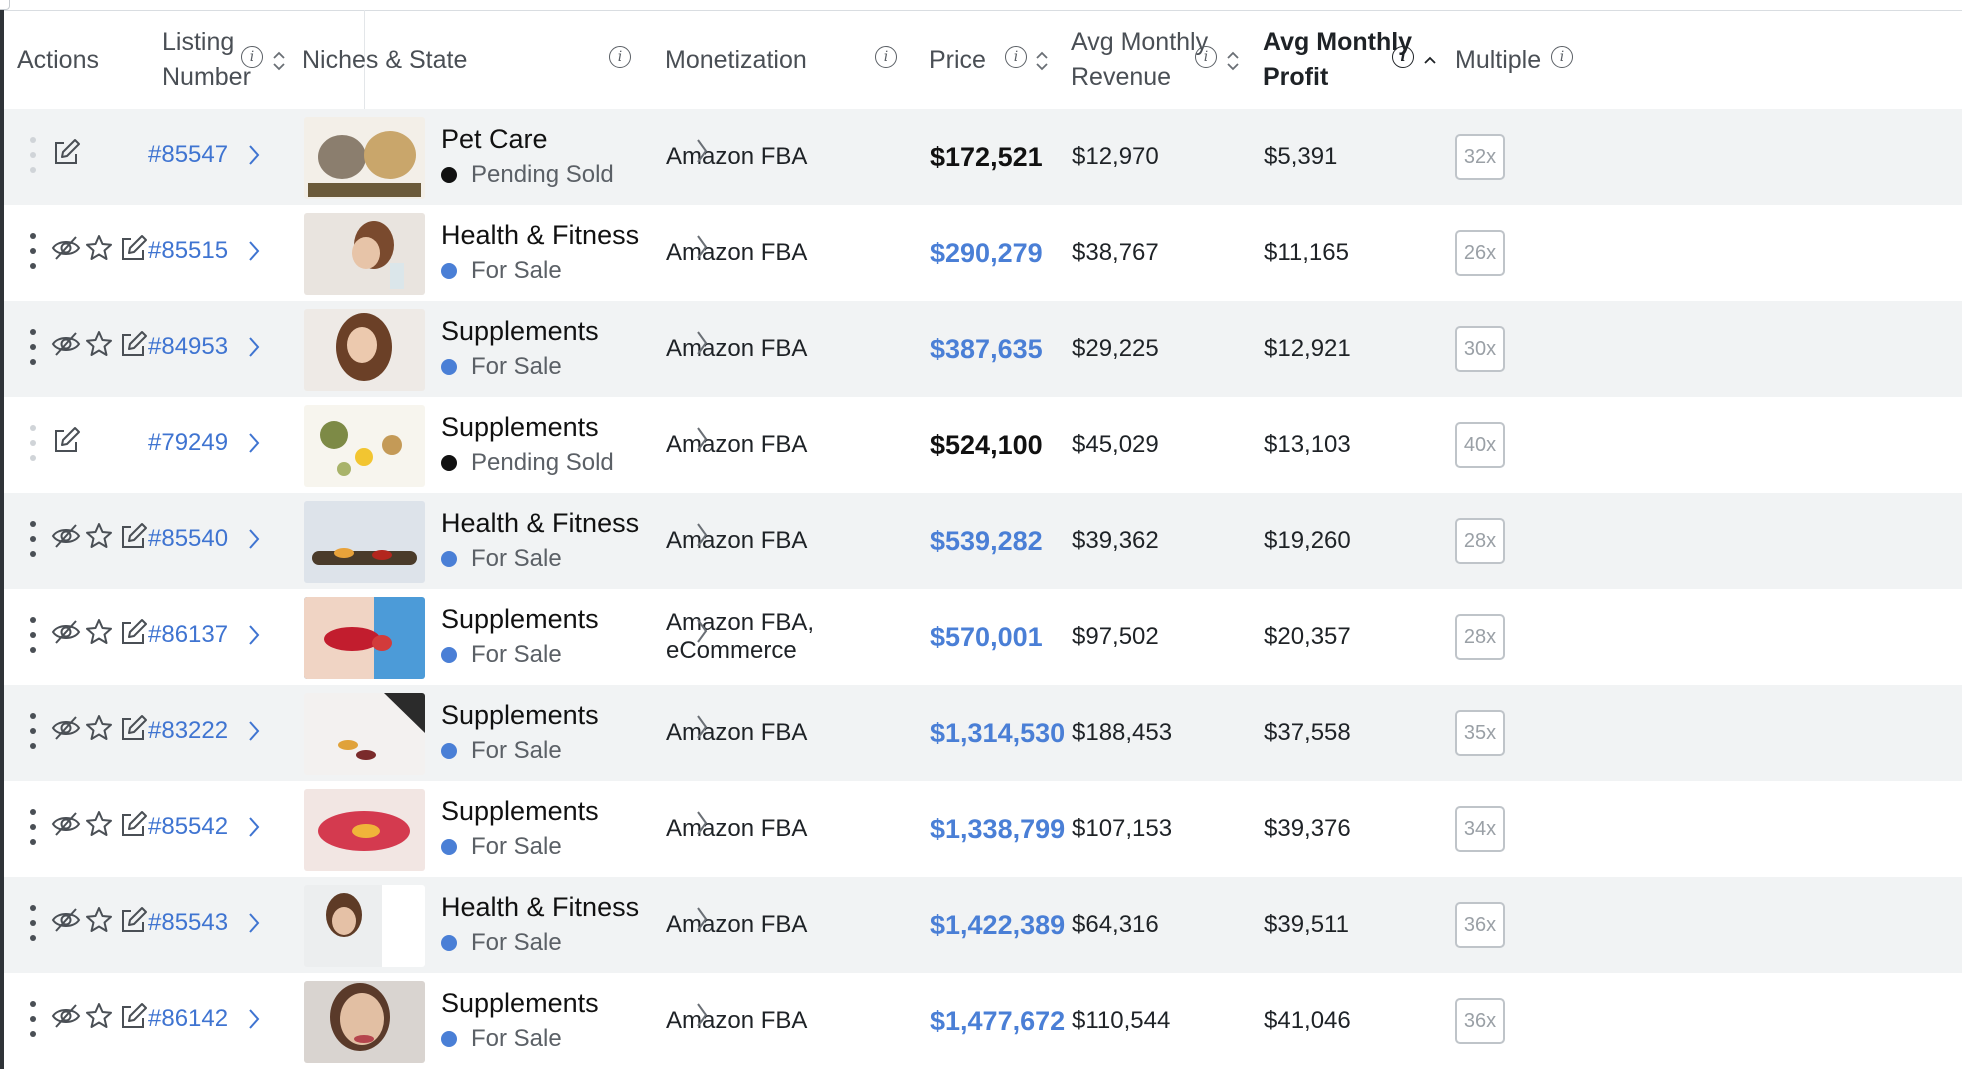 The width and height of the screenshot is (1962, 1069). I want to click on listing-link: #86137, so click(188, 635).